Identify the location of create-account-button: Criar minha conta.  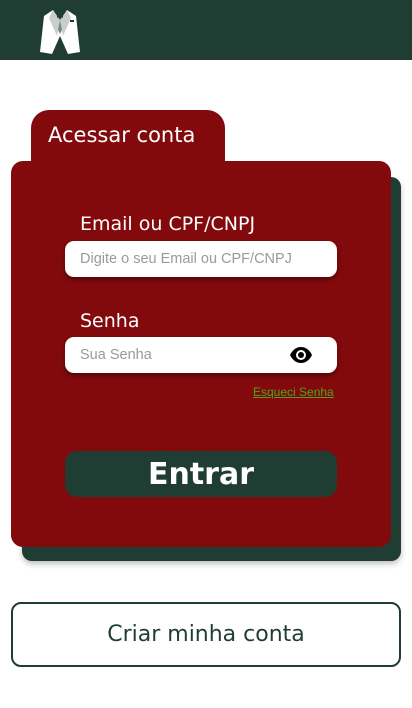
(206, 634).